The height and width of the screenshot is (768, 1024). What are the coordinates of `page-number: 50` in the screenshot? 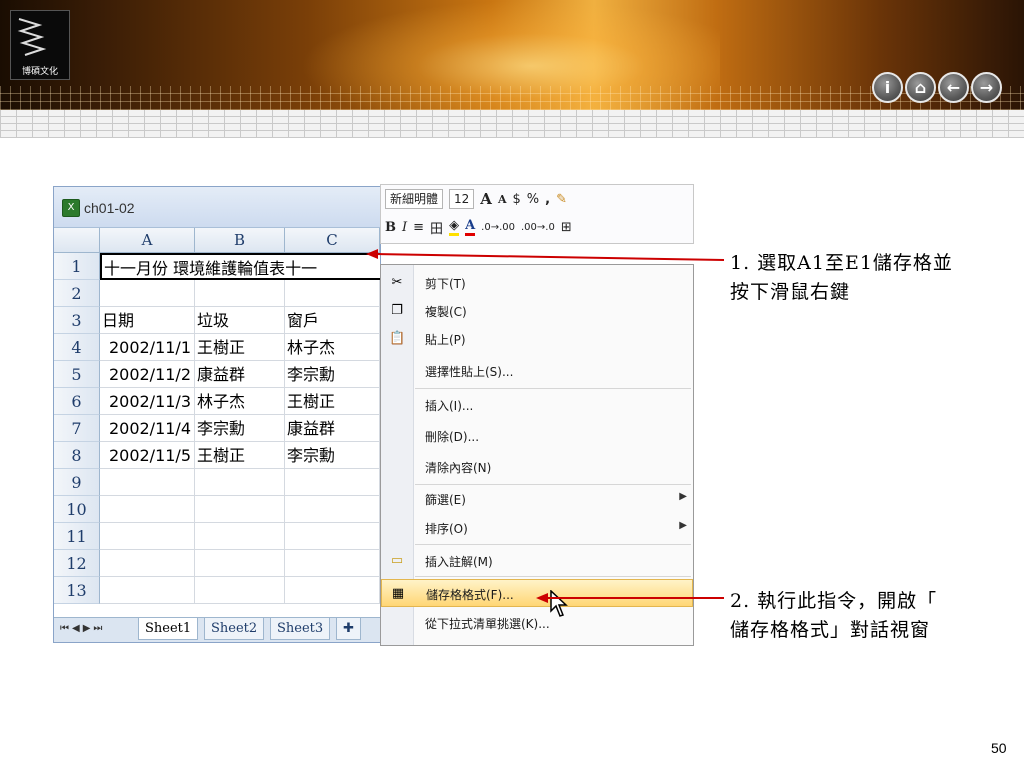 It's located at (999, 748).